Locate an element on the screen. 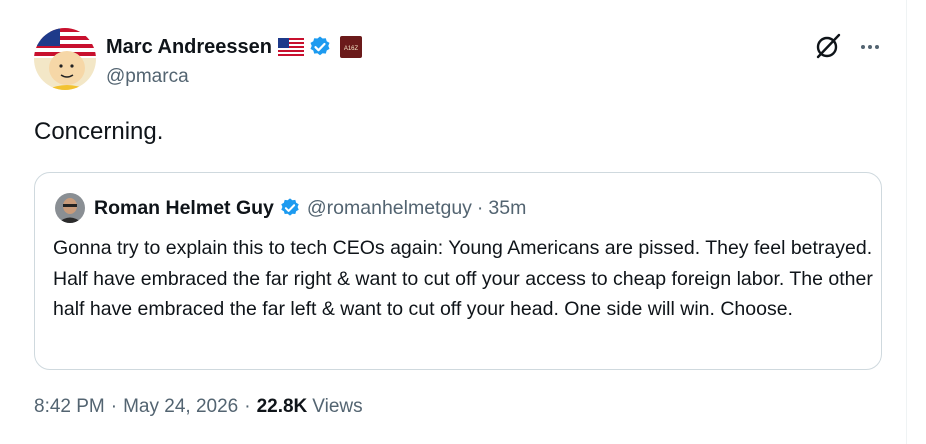  grok-icon is located at coordinates (828, 46).